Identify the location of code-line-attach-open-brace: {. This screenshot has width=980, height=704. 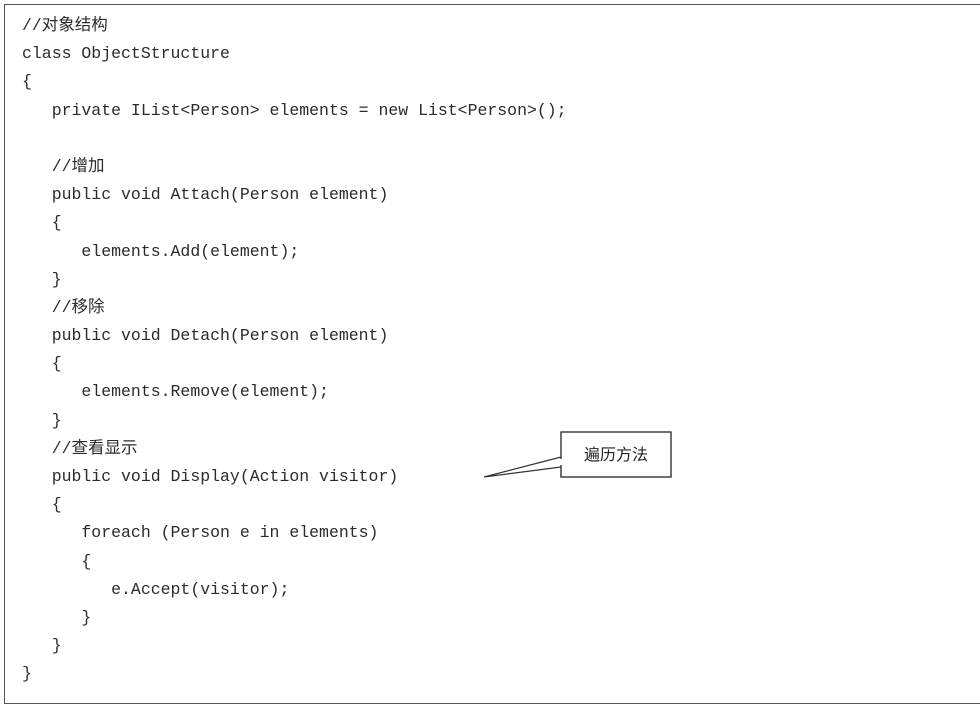
(42, 223).